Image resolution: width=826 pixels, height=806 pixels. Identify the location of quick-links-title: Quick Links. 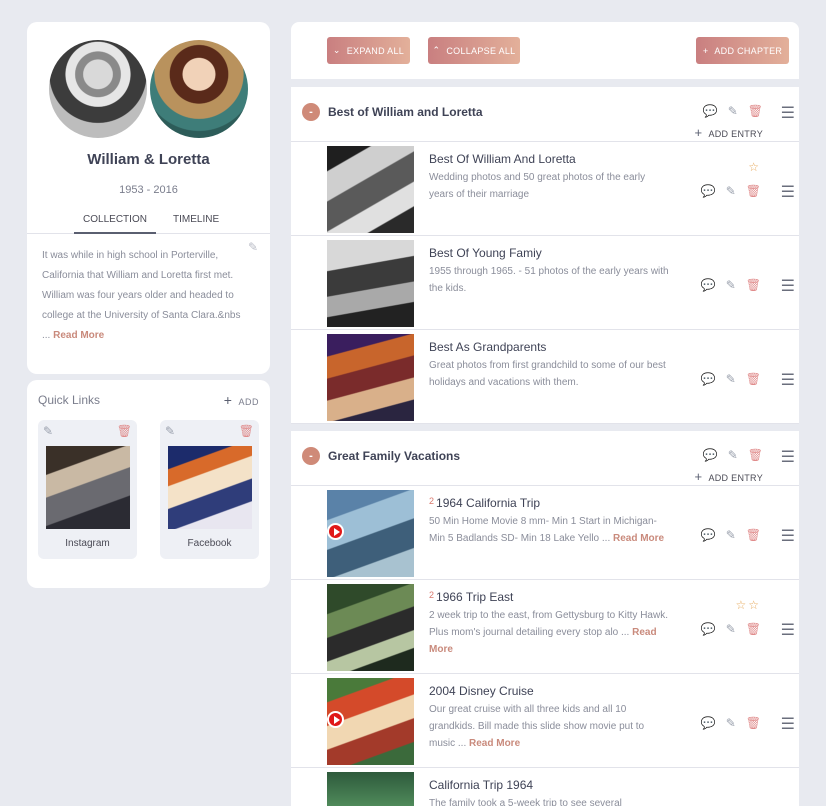
(69, 400).